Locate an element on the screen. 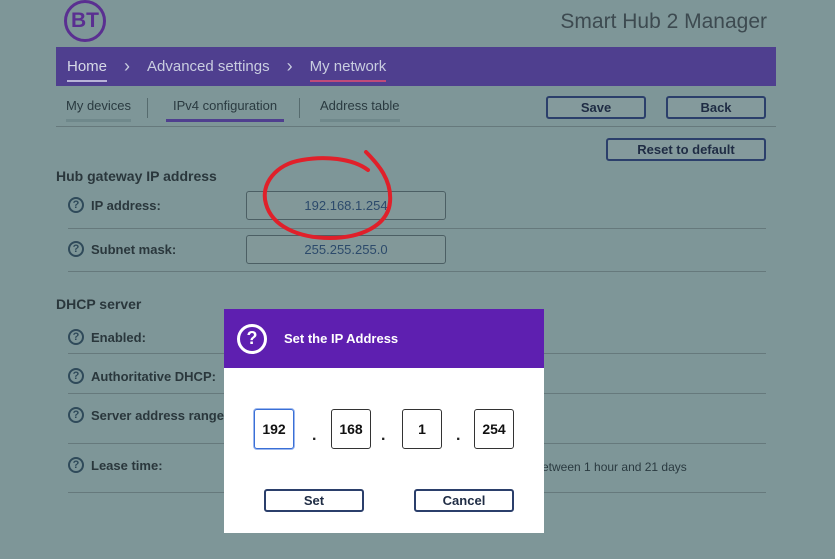  ip-octet-4-input: 254 is located at coordinates (494, 429).